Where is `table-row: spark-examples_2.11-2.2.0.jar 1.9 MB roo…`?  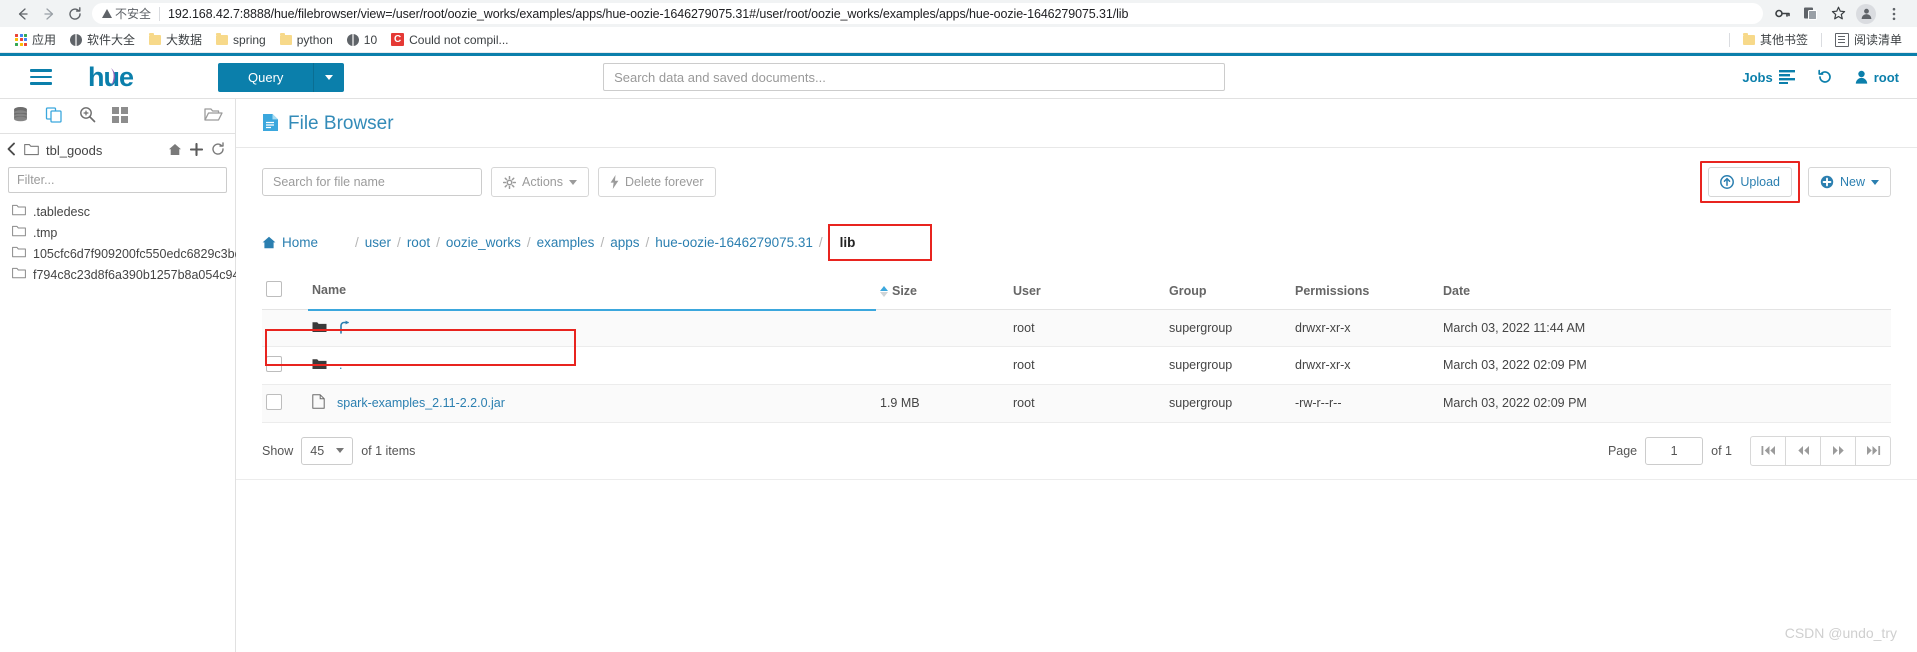 table-row: spark-examples_2.11-2.2.0.jar 1.9 MB roo… is located at coordinates (1076, 403).